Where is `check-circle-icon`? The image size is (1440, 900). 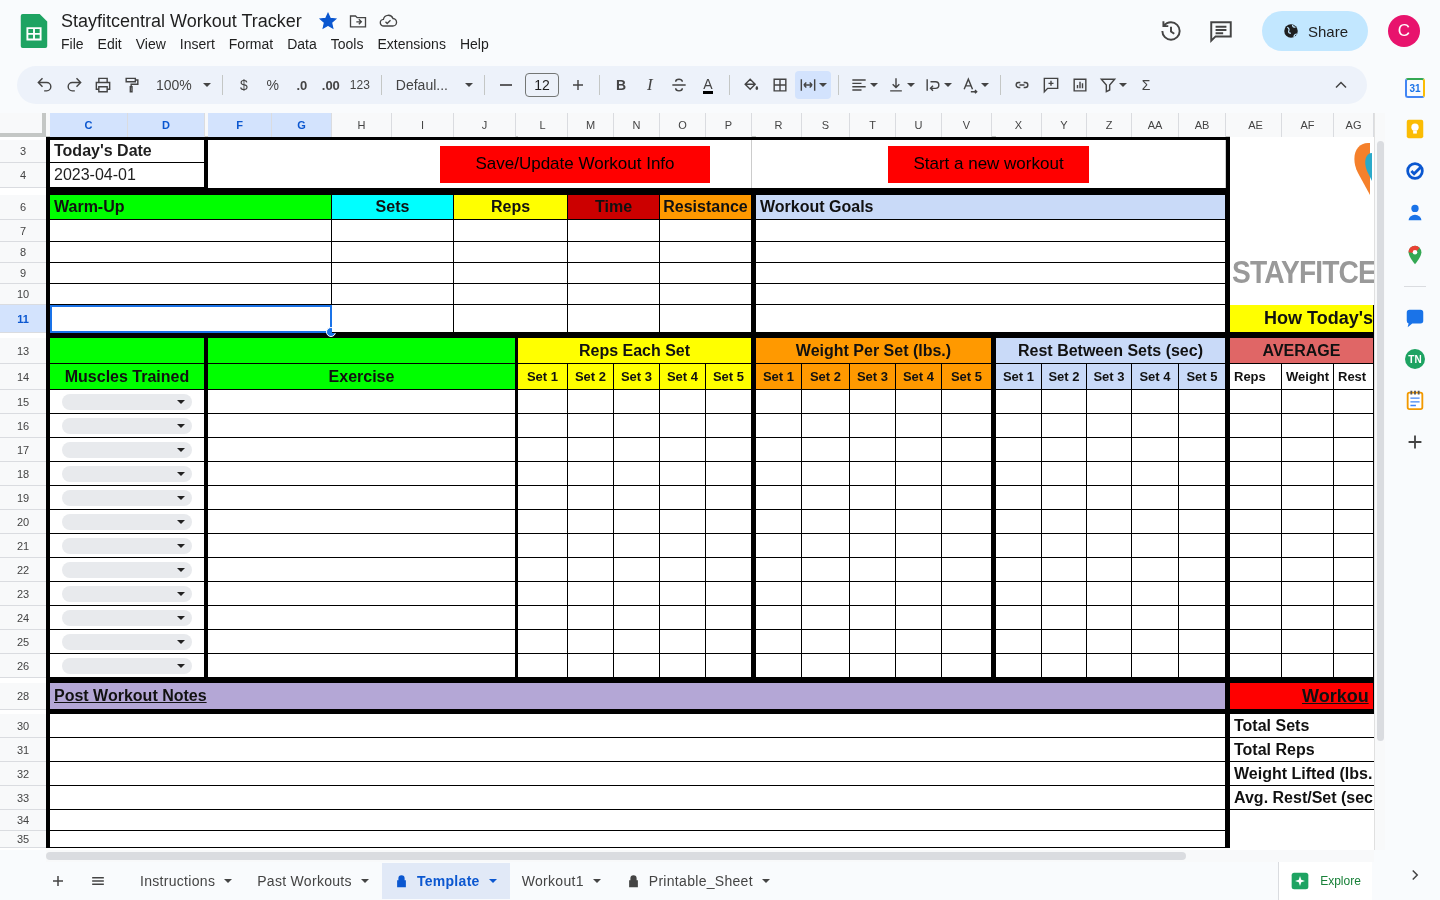
check-circle-icon is located at coordinates (1415, 171).